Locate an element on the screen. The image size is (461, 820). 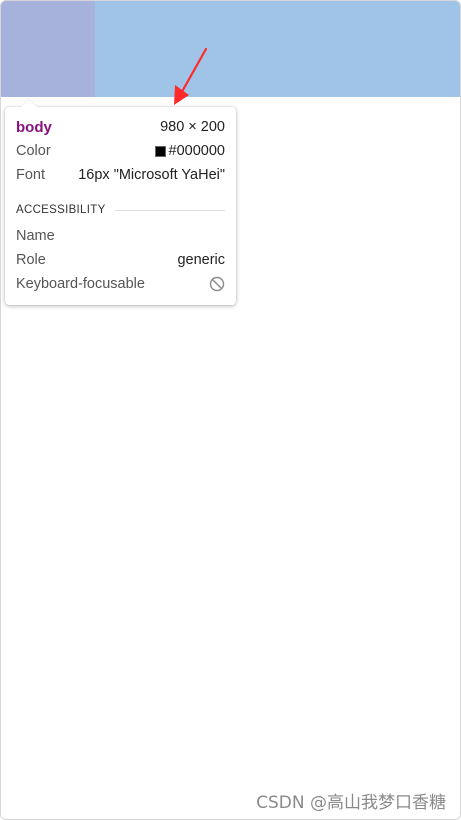
color-label: Color is located at coordinates (33, 151).